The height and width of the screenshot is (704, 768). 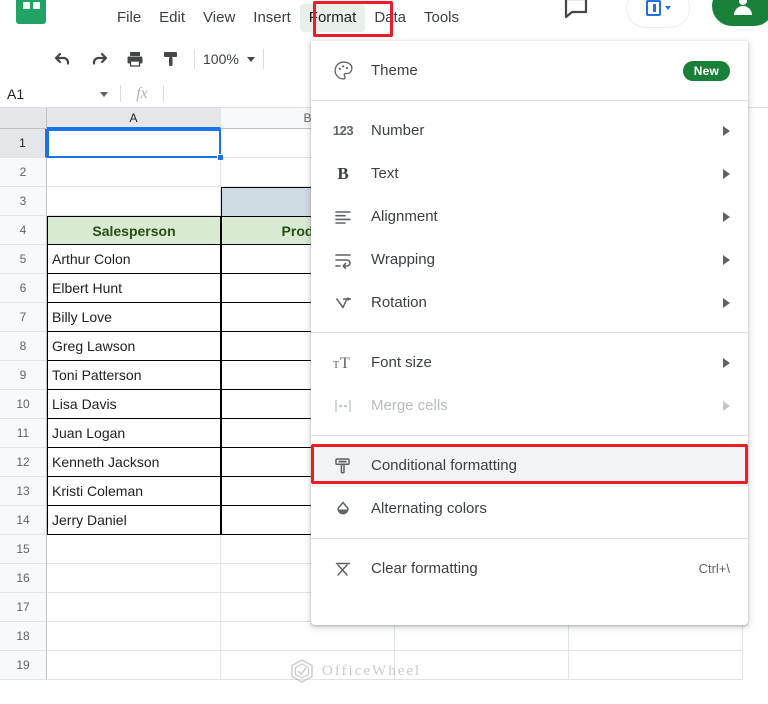 What do you see at coordinates (229, 59) in the screenshot?
I see `zoom-control: 100%` at bounding box center [229, 59].